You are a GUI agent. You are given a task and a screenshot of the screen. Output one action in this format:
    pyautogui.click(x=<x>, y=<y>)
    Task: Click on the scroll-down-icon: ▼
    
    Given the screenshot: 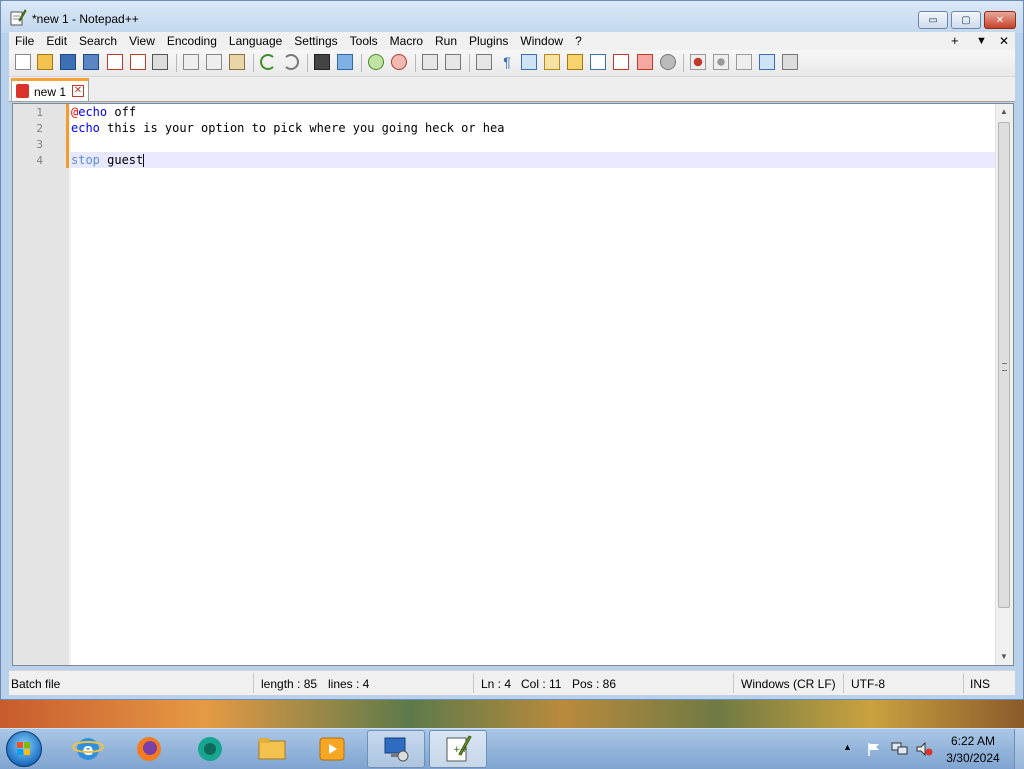 What is the action you would take?
    pyautogui.click(x=1004, y=656)
    